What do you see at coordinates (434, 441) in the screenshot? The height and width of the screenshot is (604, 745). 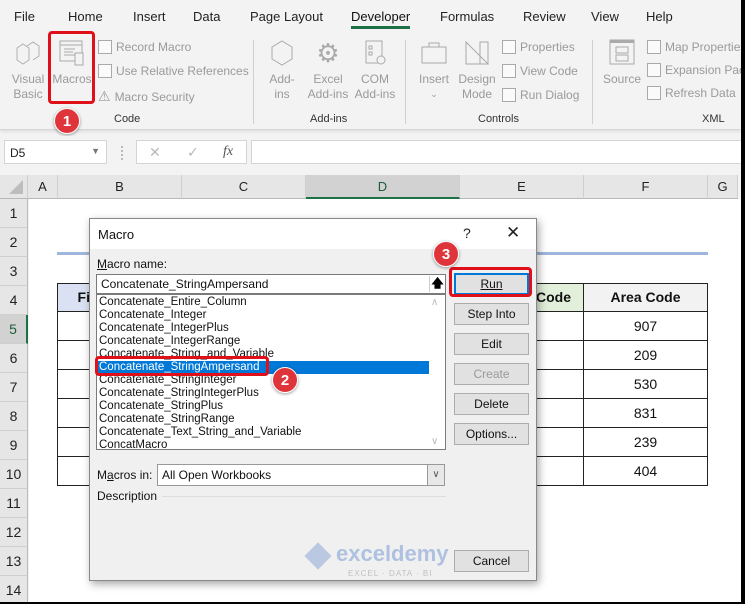 I see `scroll-down-icon: ∨` at bounding box center [434, 441].